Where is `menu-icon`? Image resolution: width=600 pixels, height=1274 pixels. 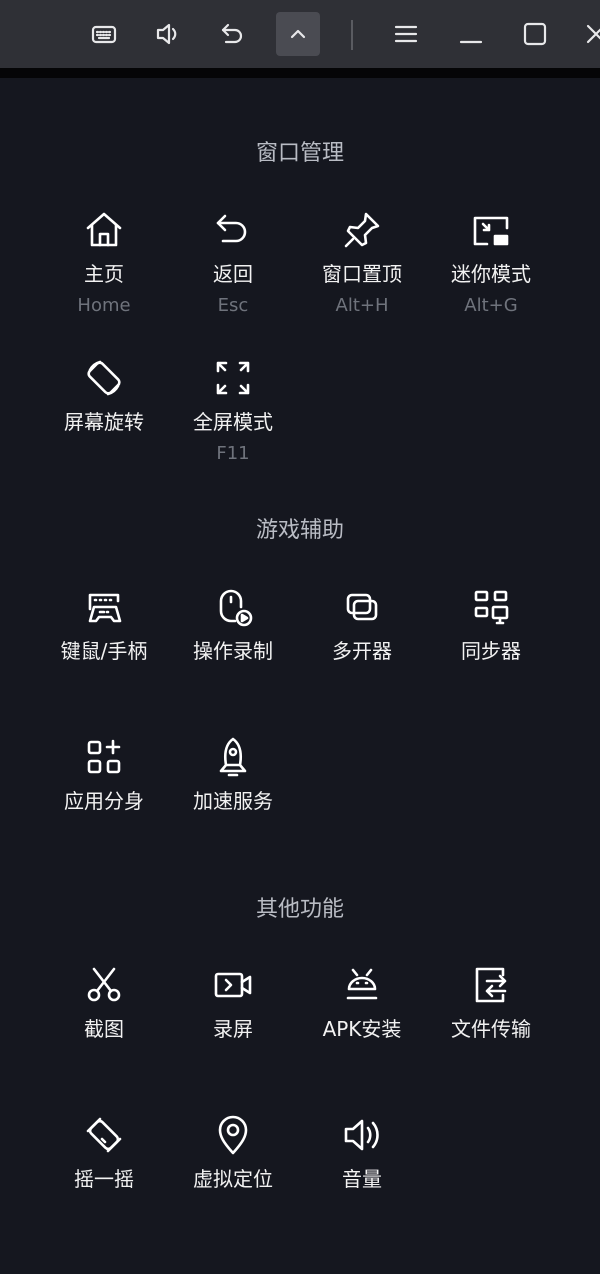 menu-icon is located at coordinates (406, 34).